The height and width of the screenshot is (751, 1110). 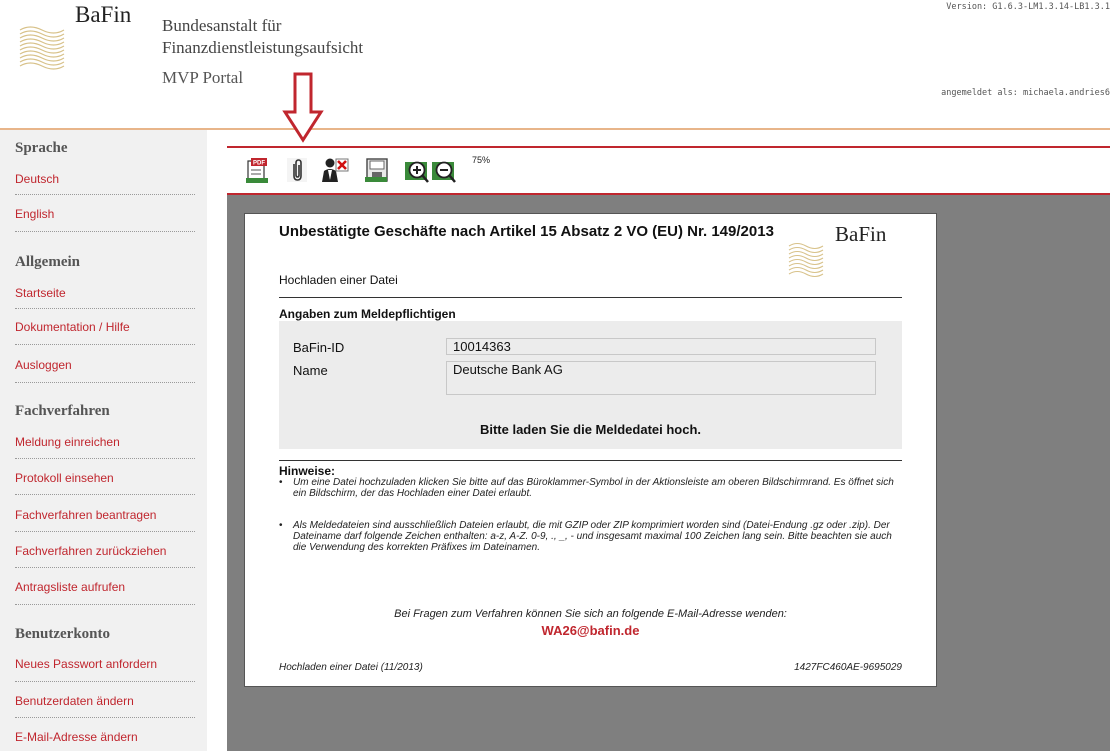 I want to click on sidebar-item-protokoll-einsehen: Protokoll einsehen, so click(x=64, y=478).